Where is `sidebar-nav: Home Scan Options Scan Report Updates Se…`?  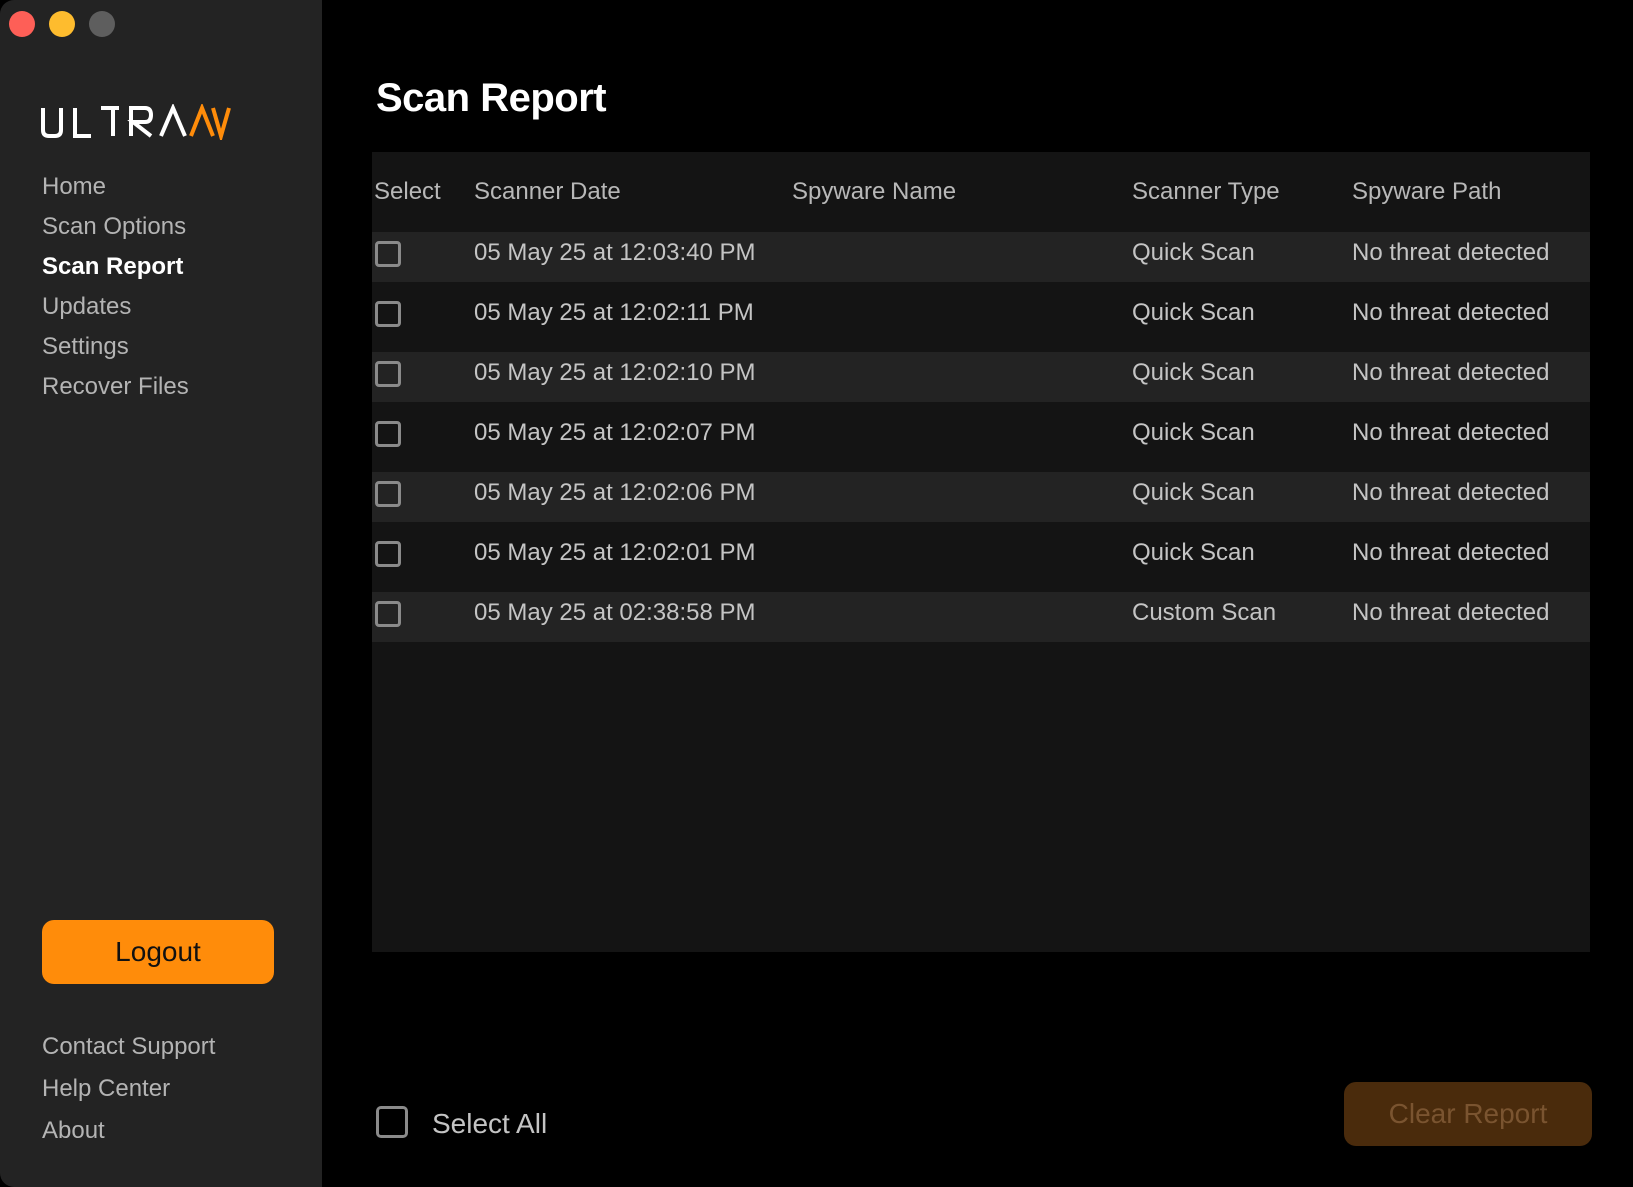
sidebar-nav: Home Scan Options Scan Report Updates Se… is located at coordinates (115, 287).